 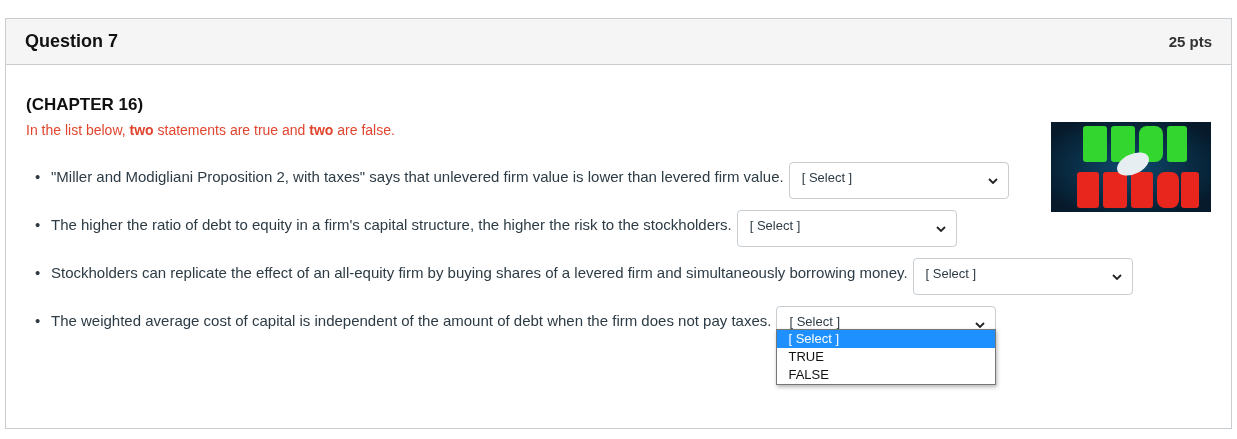 I want to click on instruction-text: In the list below, two statements are true and two are false., so click(x=211, y=130).